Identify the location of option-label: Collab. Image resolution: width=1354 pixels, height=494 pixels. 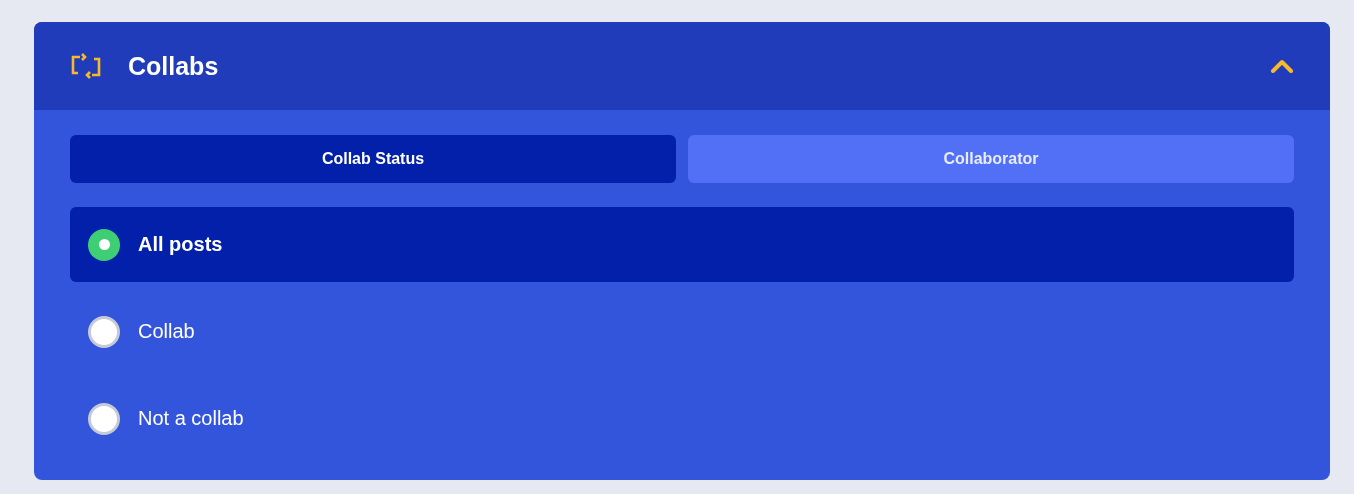
(166, 331).